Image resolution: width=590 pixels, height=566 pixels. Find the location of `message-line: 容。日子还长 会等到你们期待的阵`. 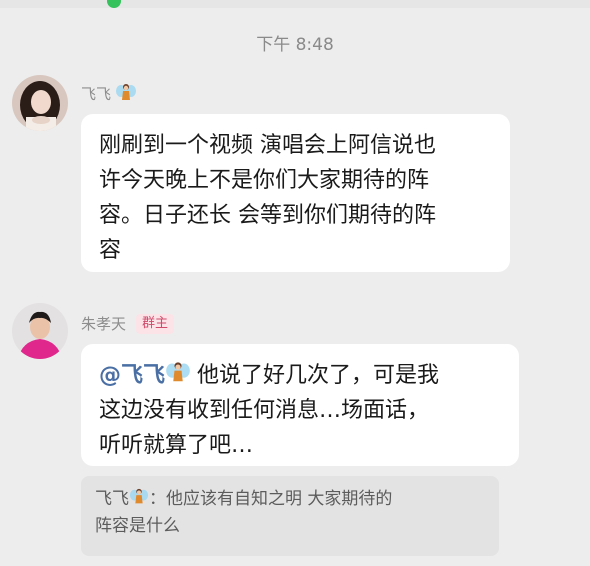

message-line: 容。日子还长 会等到你们期待的阵 is located at coordinates (267, 215).